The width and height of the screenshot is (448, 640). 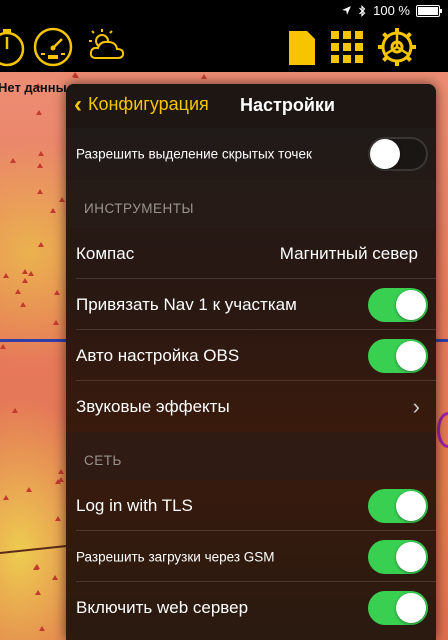 What do you see at coordinates (442, 430) in the screenshot?
I see `airspace-marker` at bounding box center [442, 430].